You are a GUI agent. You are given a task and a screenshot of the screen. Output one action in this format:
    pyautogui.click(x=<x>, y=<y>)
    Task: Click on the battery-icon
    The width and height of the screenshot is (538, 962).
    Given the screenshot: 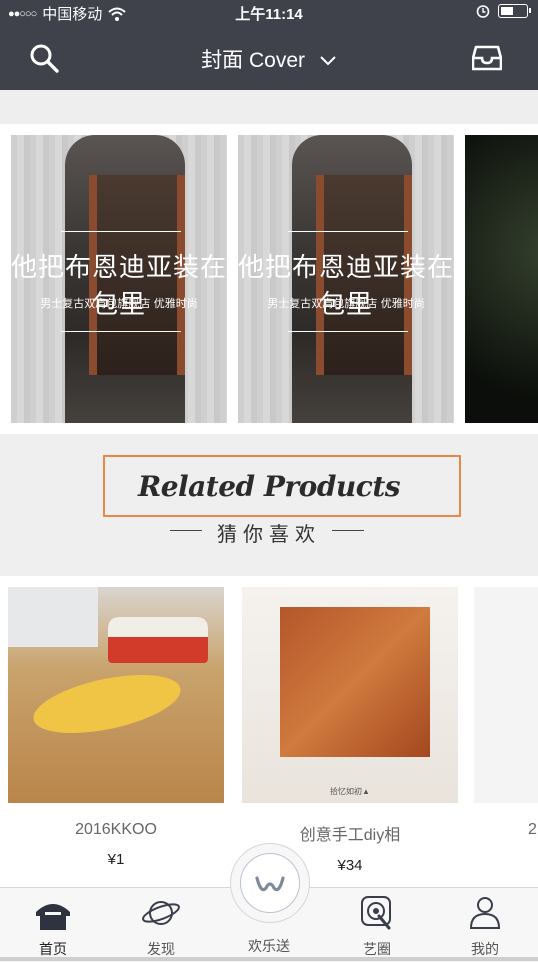 What is the action you would take?
    pyautogui.click(x=514, y=11)
    